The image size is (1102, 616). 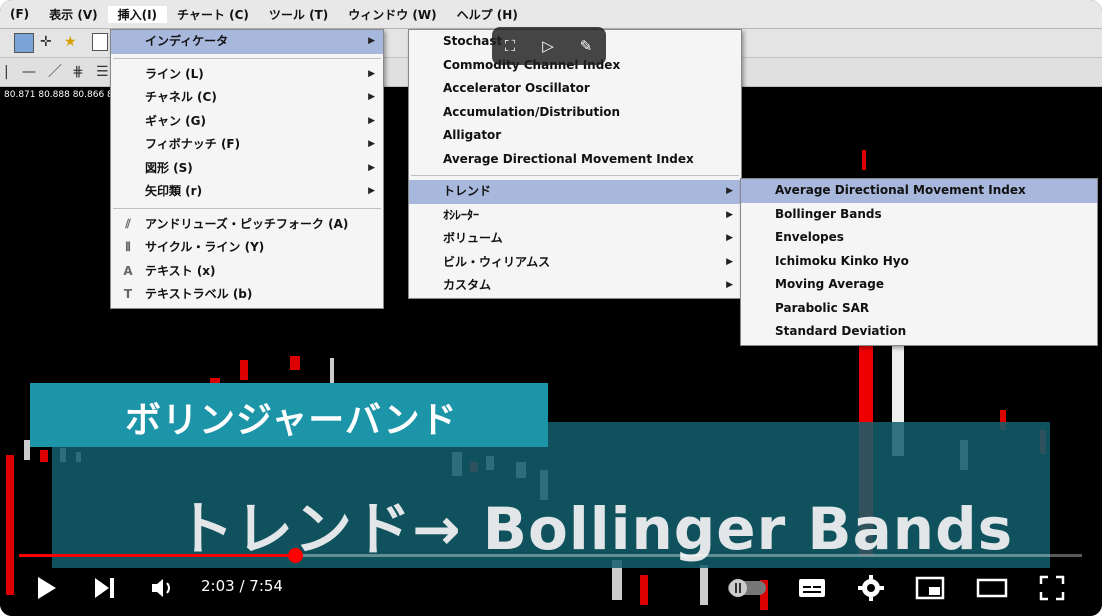 I want to click on fullscreen-icon, so click(x=1052, y=588).